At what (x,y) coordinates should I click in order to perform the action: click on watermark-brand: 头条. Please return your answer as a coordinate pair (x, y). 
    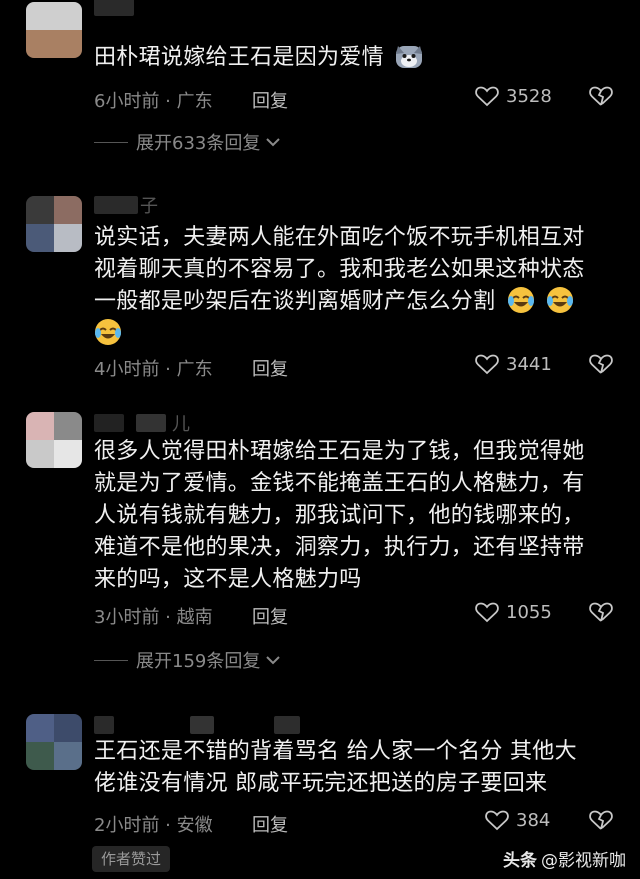
    Looking at the image, I should click on (520, 861).